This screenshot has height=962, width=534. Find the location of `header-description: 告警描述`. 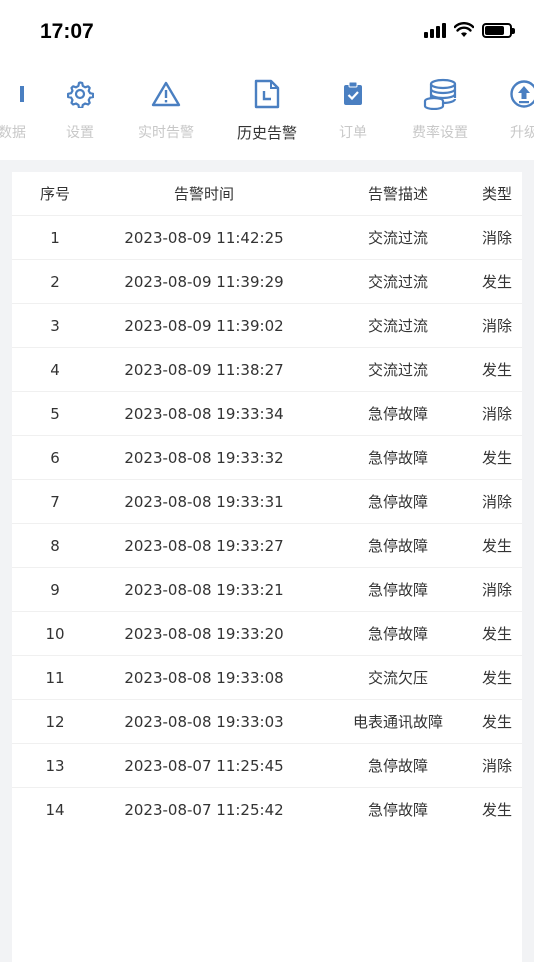

header-description: 告警描述 is located at coordinates (398, 194).